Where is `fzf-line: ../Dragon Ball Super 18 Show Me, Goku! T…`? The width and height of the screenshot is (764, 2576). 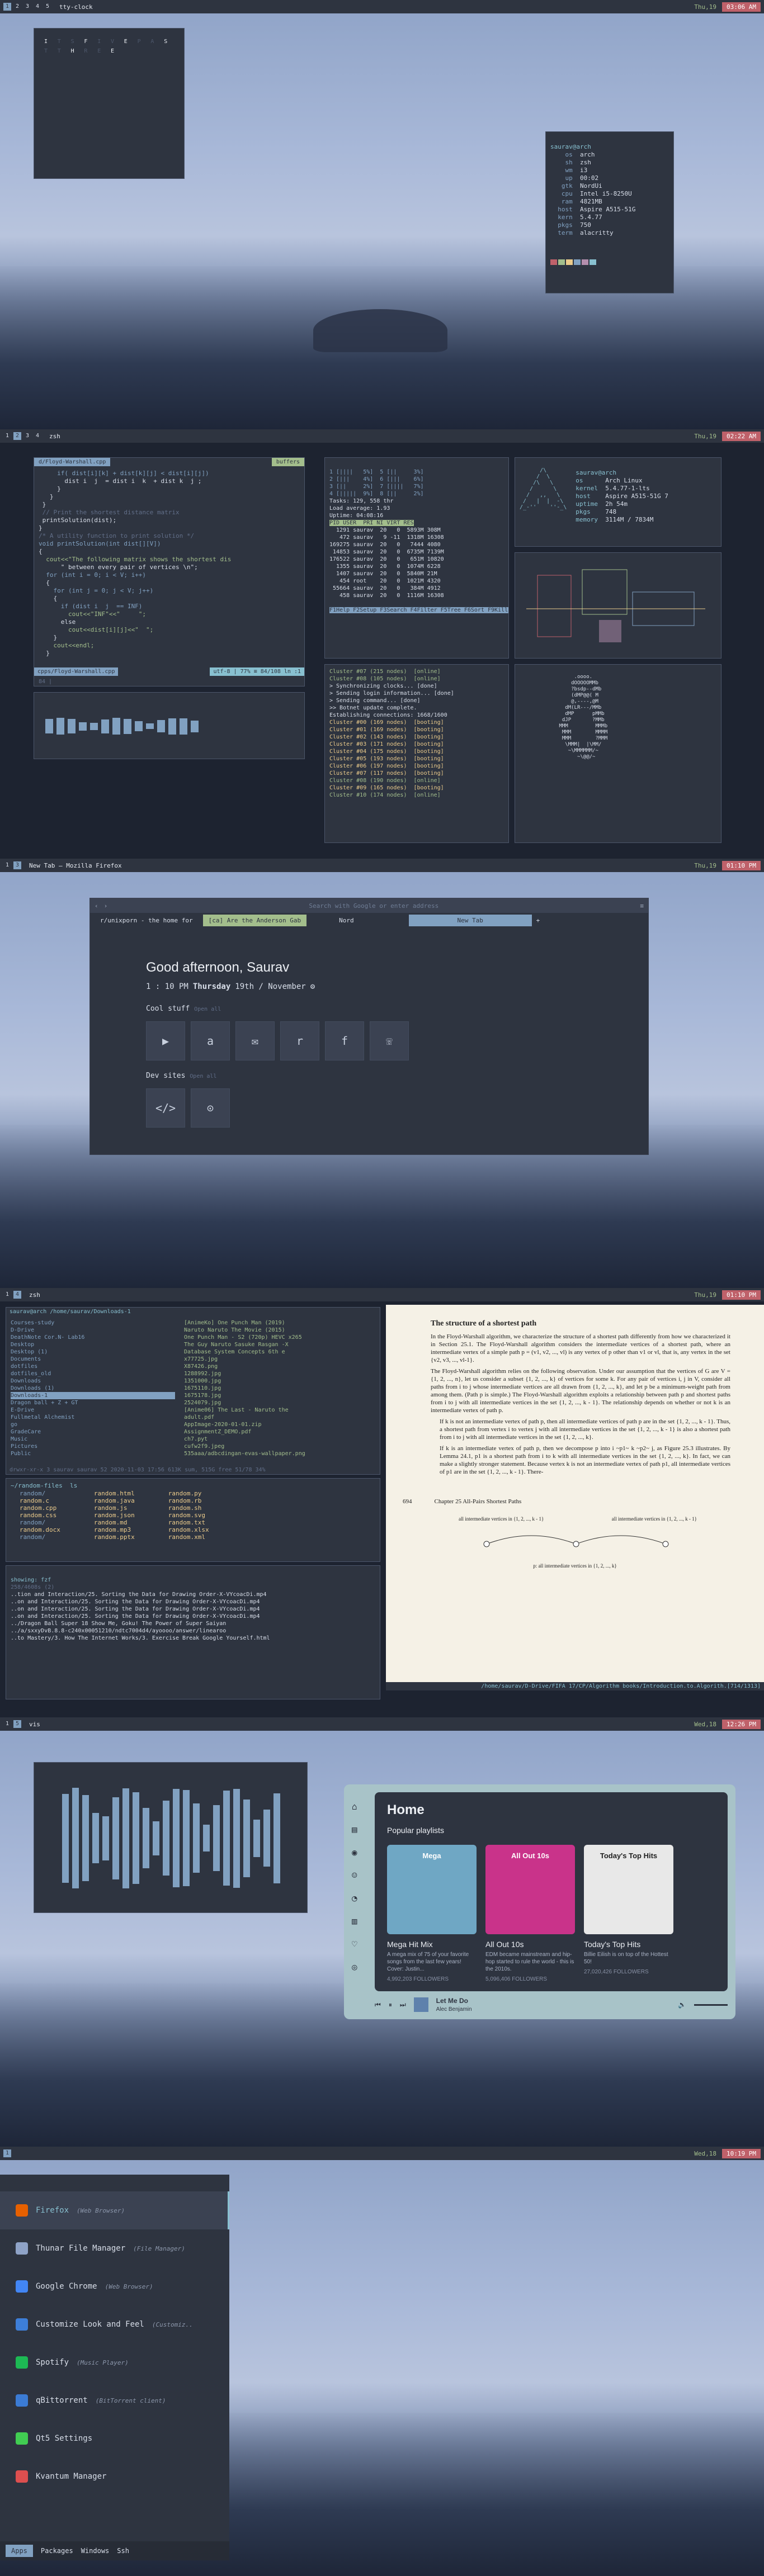
fzf-line: ../Dragon Ball Super 18 Show Me, Goku! T… is located at coordinates (193, 1623).